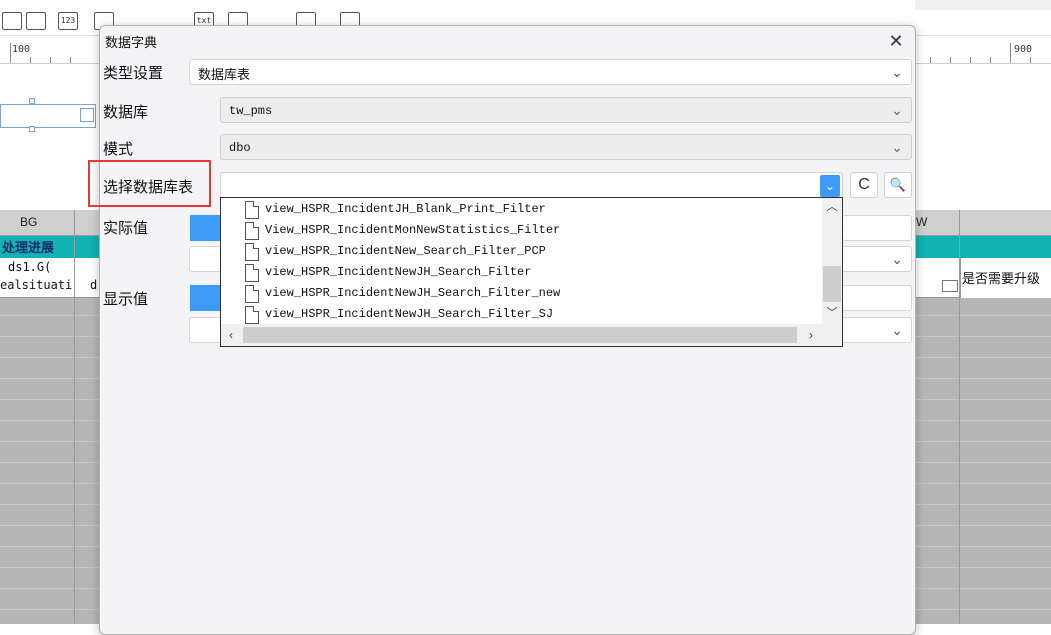 This screenshot has width=1051, height=635. Describe the element at coordinates (811, 335) in the screenshot. I see `scroll-right-icon: ›` at that location.